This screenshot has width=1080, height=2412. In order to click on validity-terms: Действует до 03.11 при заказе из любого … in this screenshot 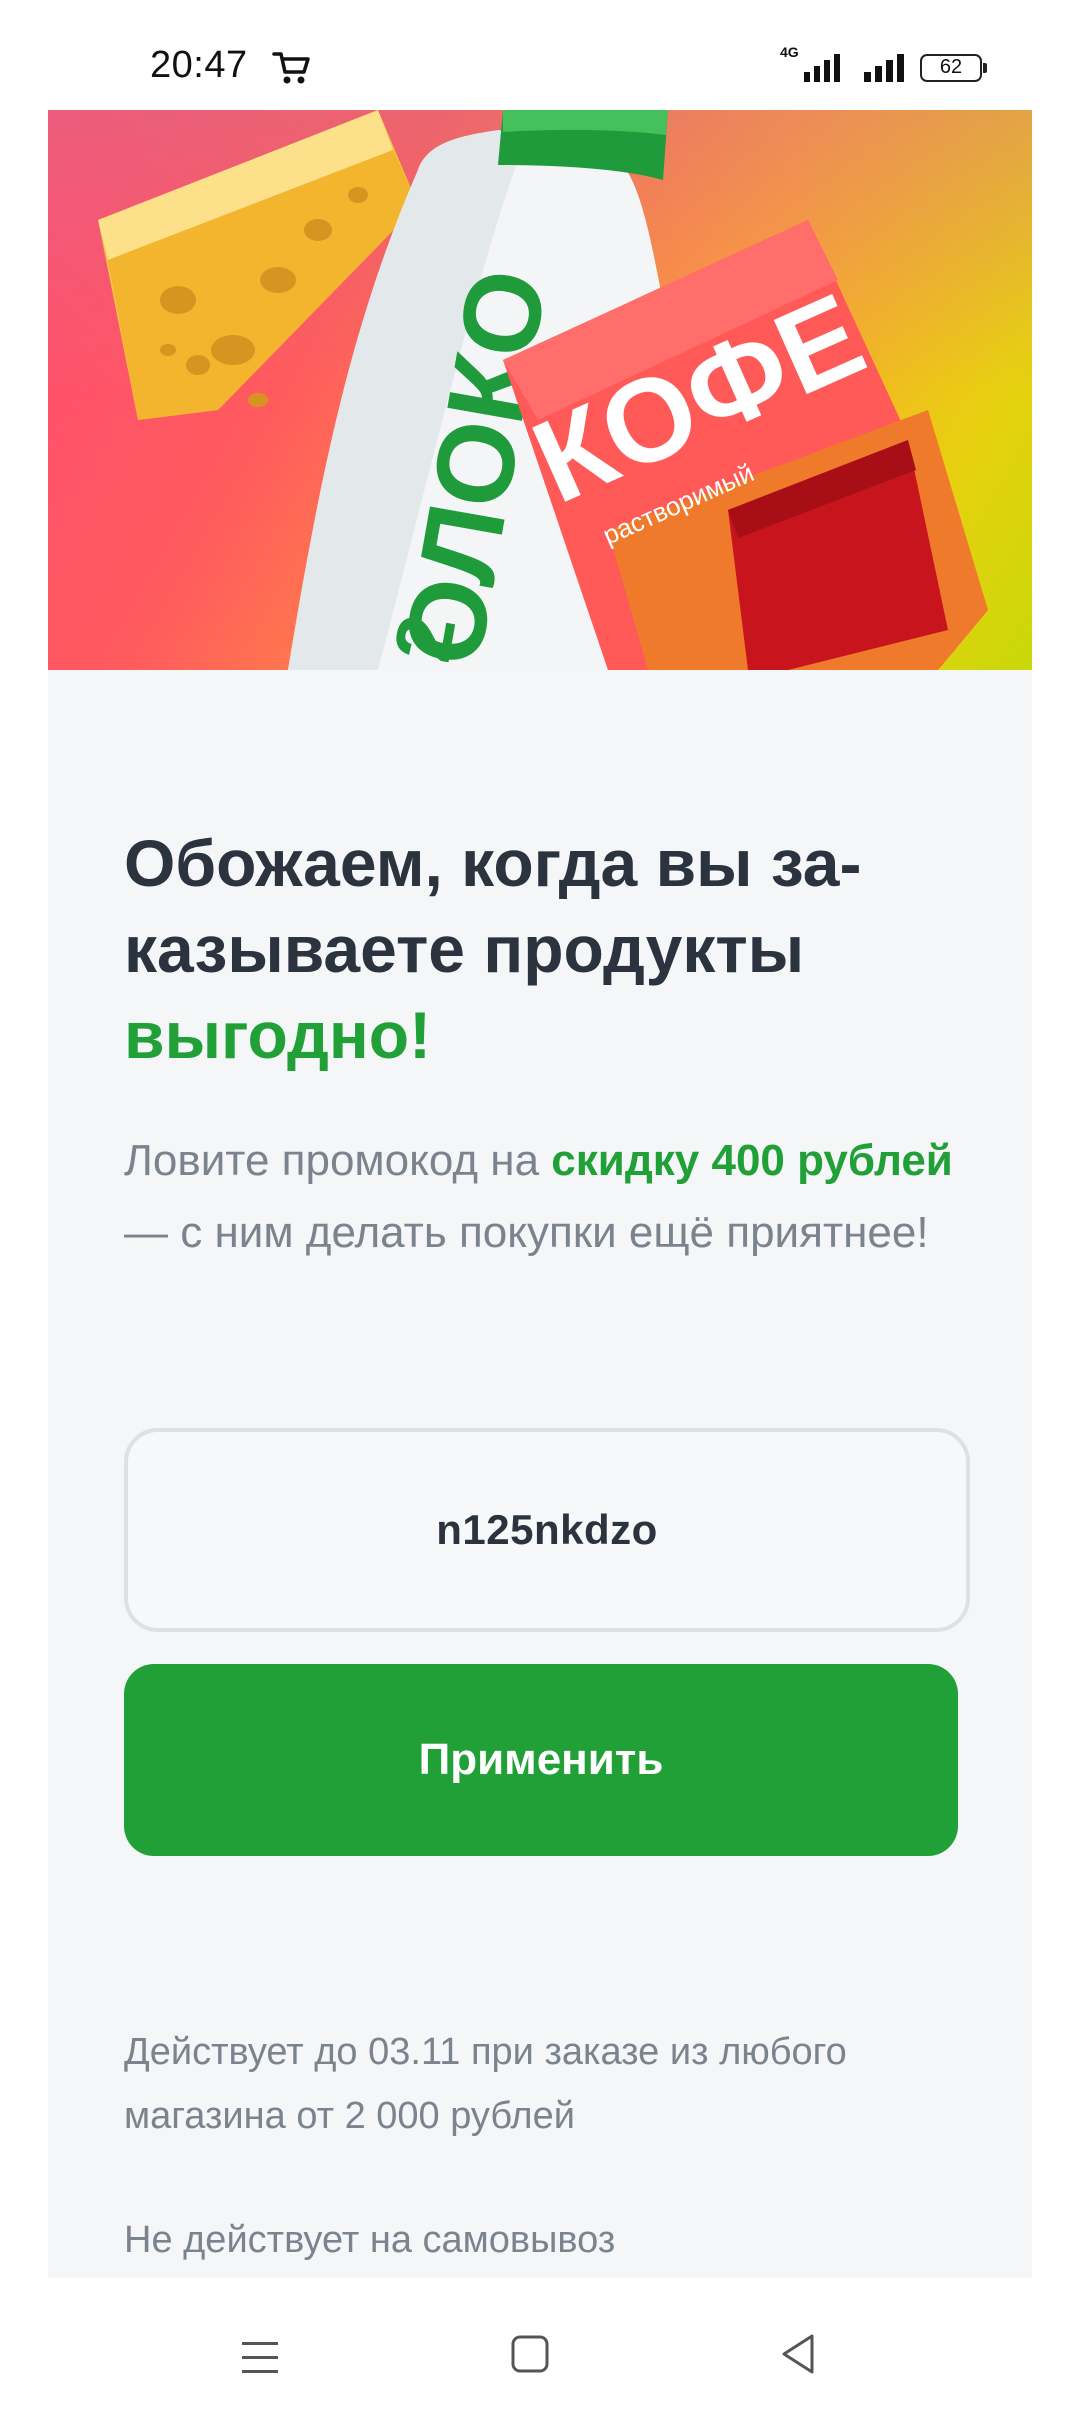, I will do `click(485, 2084)`.